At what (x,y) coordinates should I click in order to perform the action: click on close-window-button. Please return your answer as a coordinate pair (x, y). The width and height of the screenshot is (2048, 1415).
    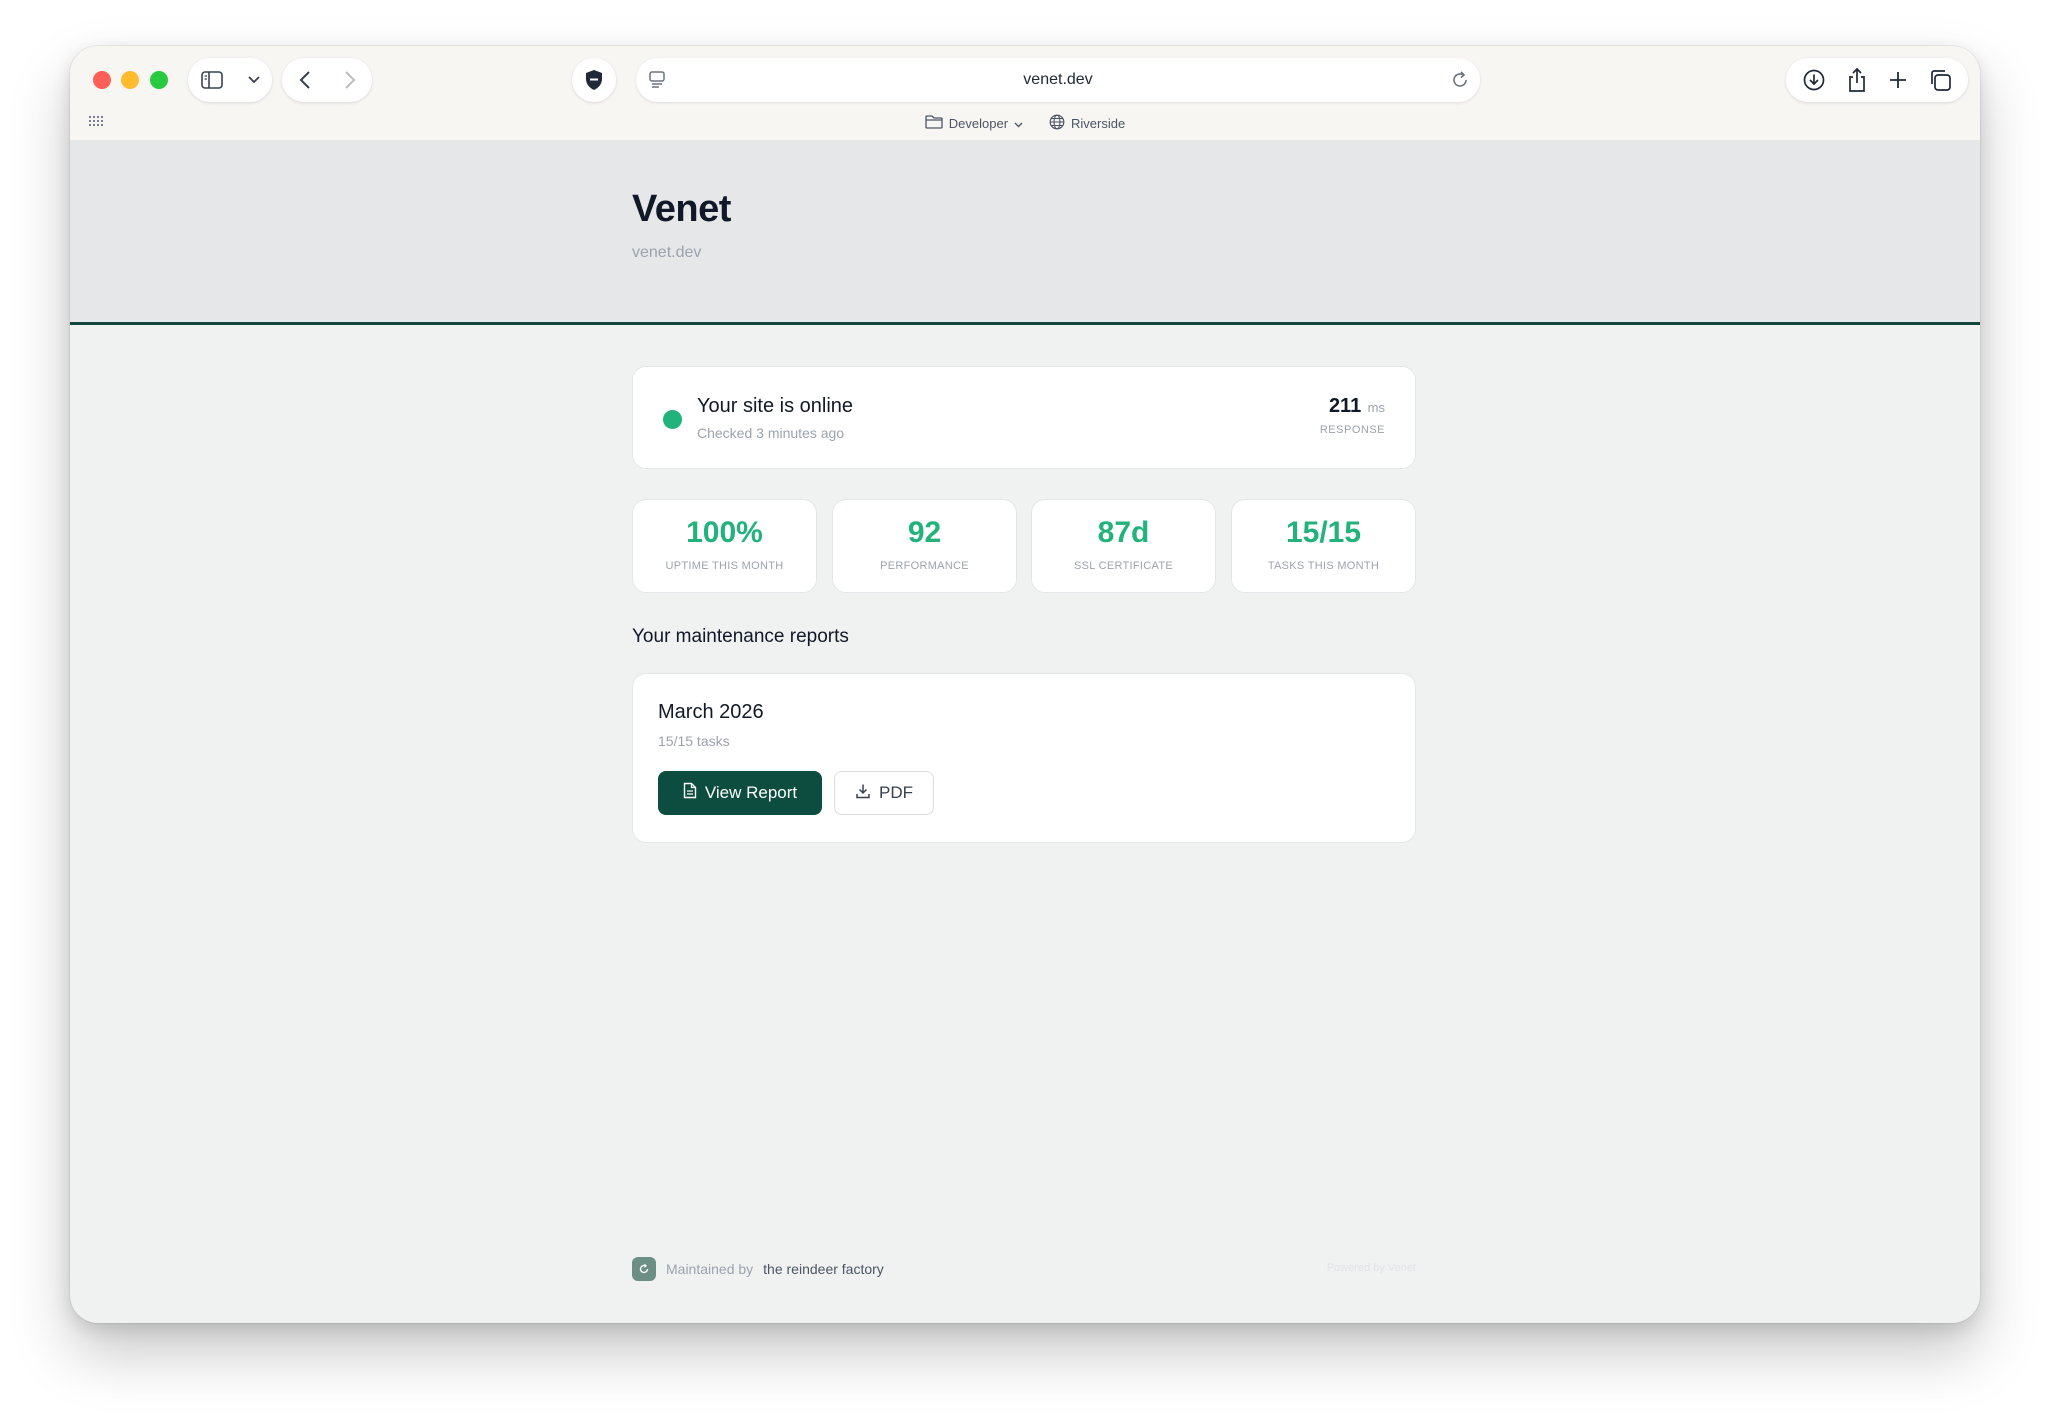
    Looking at the image, I should click on (102, 80).